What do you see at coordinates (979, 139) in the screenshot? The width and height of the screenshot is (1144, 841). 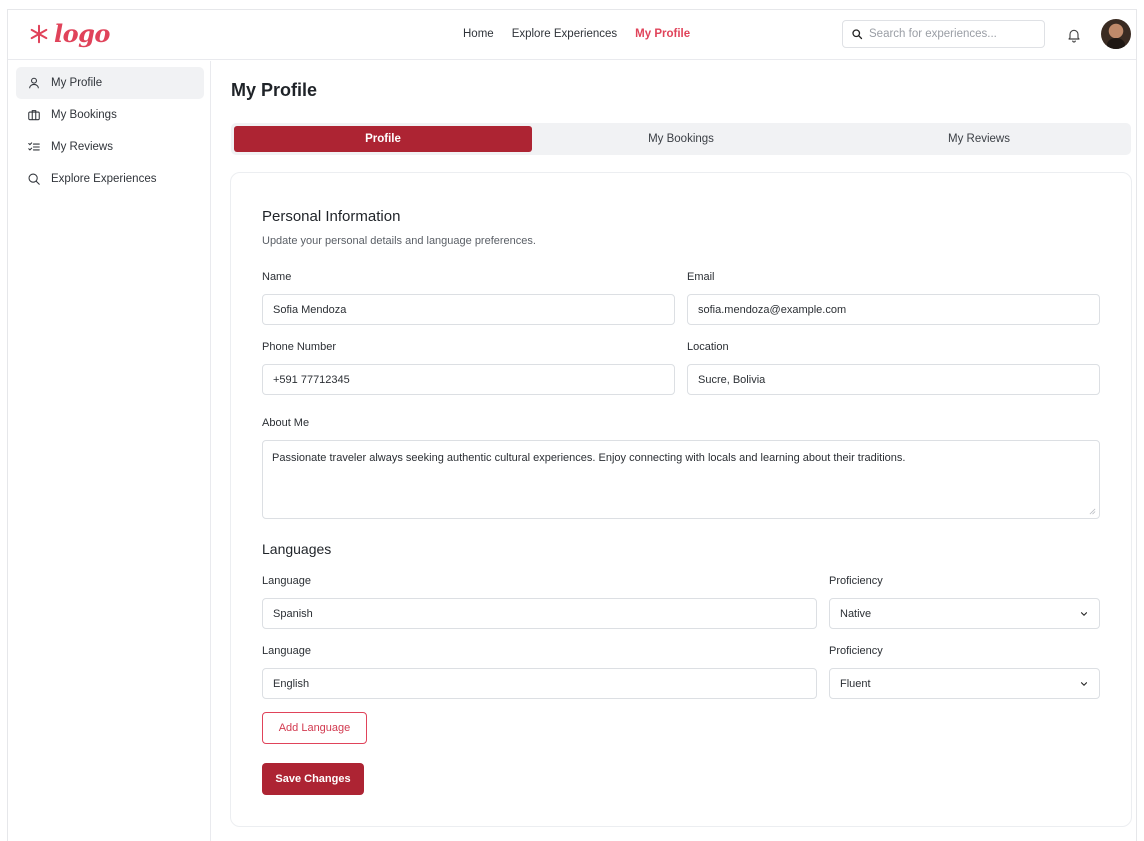 I see `tab-my-reviews: My Reviews` at bounding box center [979, 139].